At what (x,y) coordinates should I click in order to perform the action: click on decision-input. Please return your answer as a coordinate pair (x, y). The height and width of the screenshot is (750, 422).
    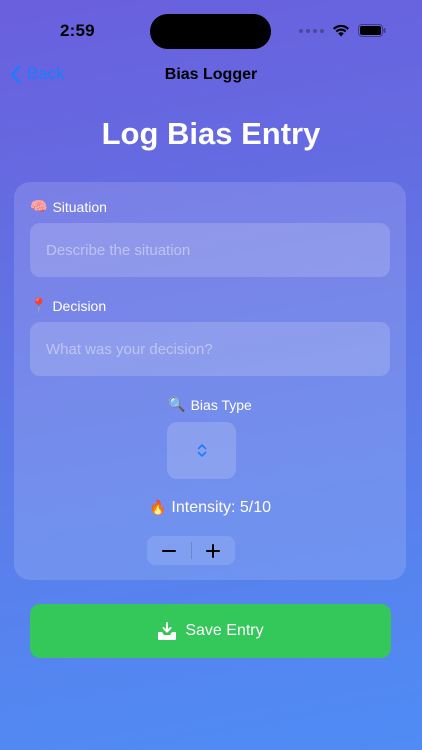
    Looking at the image, I should click on (210, 349).